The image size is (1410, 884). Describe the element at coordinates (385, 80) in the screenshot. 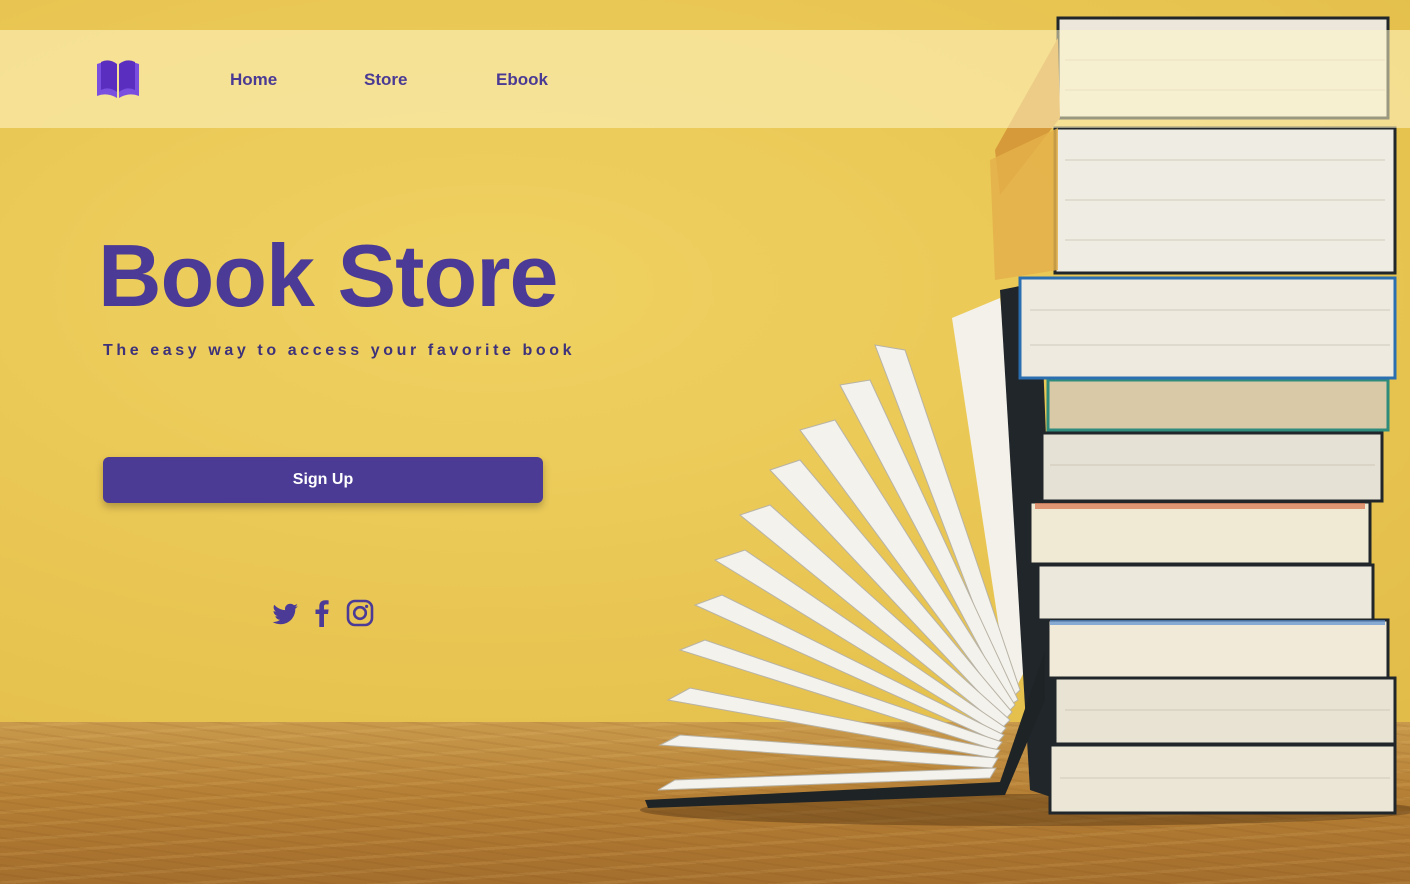

I see `nav-store-link: Store` at that location.